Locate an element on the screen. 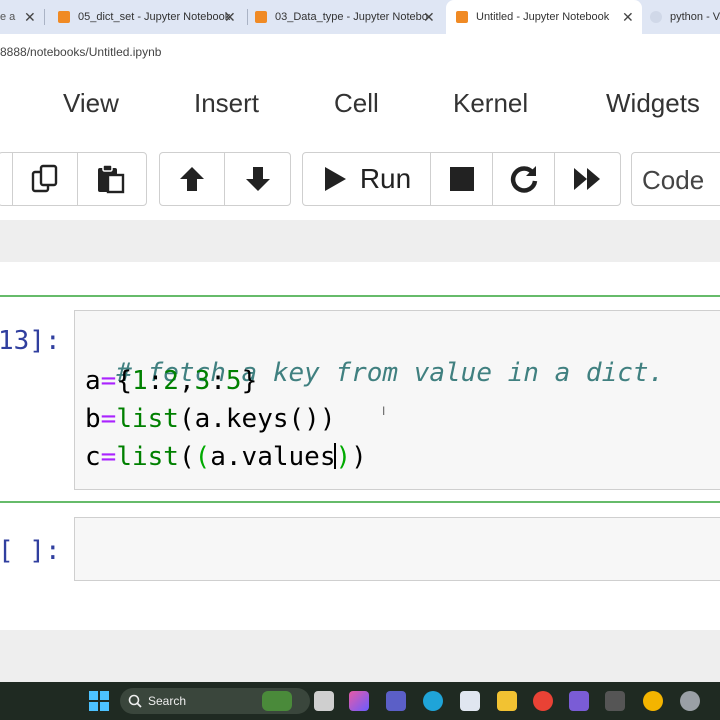  paste-button is located at coordinates (111, 179).